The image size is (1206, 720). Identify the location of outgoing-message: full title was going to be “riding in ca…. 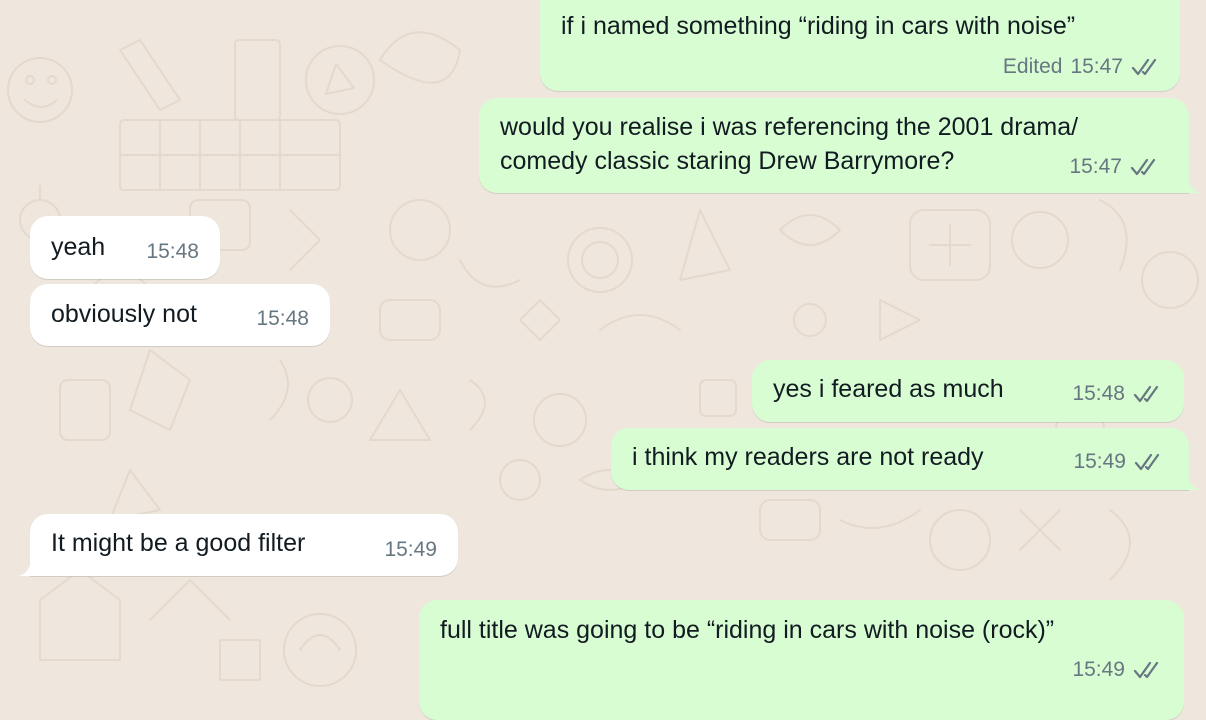
(801, 660).